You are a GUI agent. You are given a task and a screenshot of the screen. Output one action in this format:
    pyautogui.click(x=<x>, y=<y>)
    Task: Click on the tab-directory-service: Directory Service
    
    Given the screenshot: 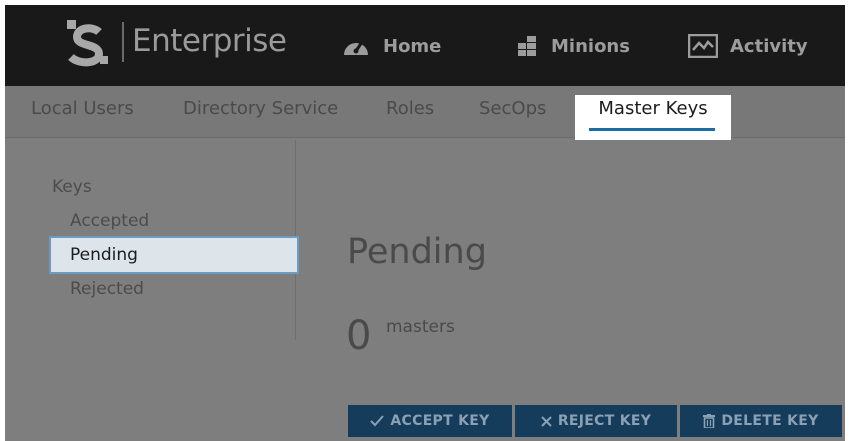 What is the action you would take?
    pyautogui.click(x=260, y=108)
    